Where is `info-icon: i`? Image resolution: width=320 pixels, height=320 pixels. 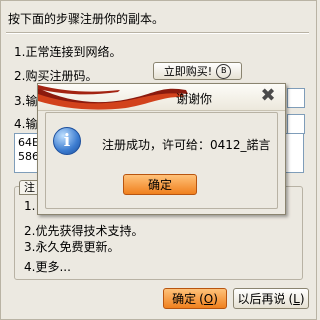
info-icon: i is located at coordinates (67, 141).